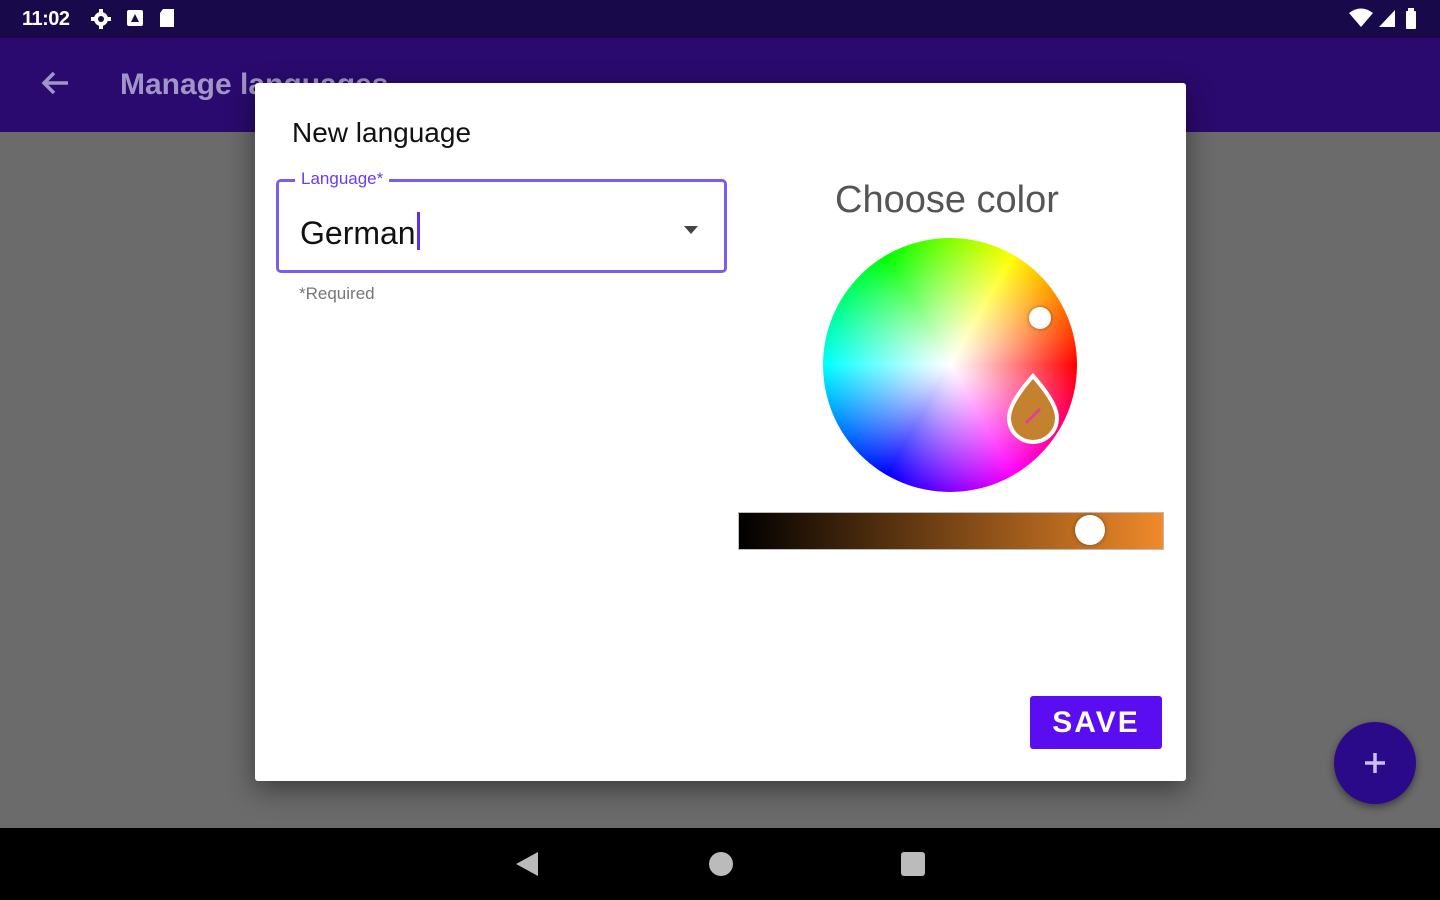 Image resolution: width=1440 pixels, height=900 pixels. Describe the element at coordinates (1090, 530) in the screenshot. I see `brightness-slider-thumb` at that location.